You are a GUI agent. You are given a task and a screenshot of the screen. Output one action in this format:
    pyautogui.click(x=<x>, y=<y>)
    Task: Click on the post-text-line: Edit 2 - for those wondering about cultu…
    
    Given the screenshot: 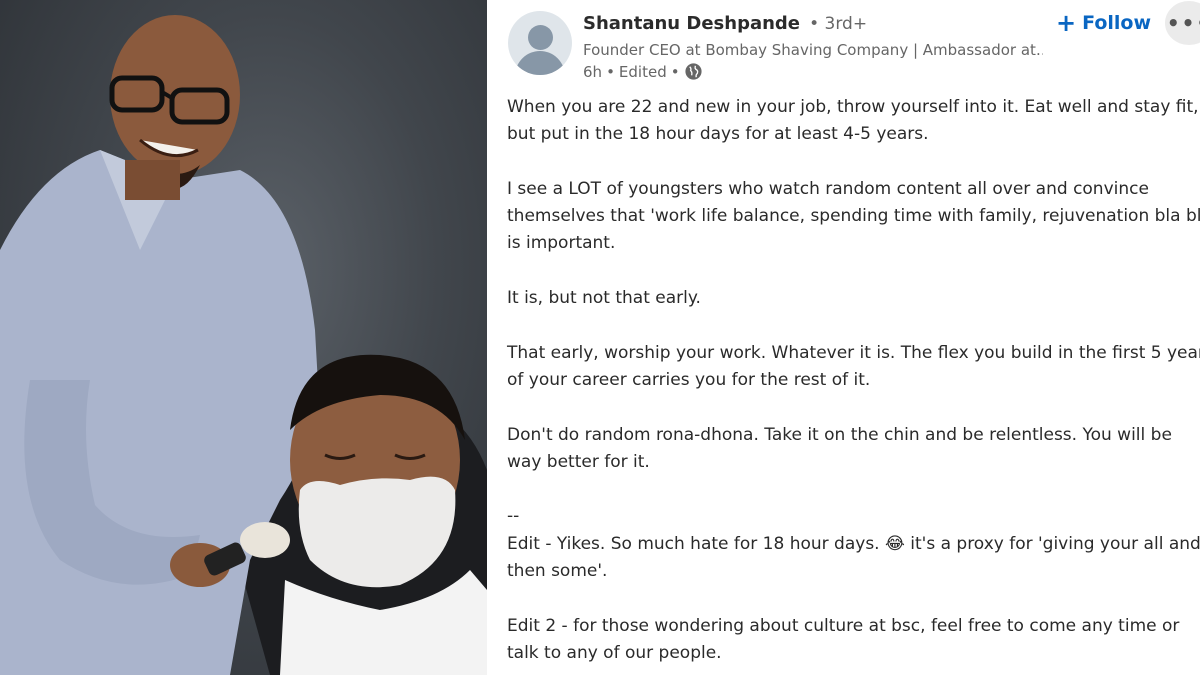 What is the action you would take?
    pyautogui.click(x=843, y=625)
    